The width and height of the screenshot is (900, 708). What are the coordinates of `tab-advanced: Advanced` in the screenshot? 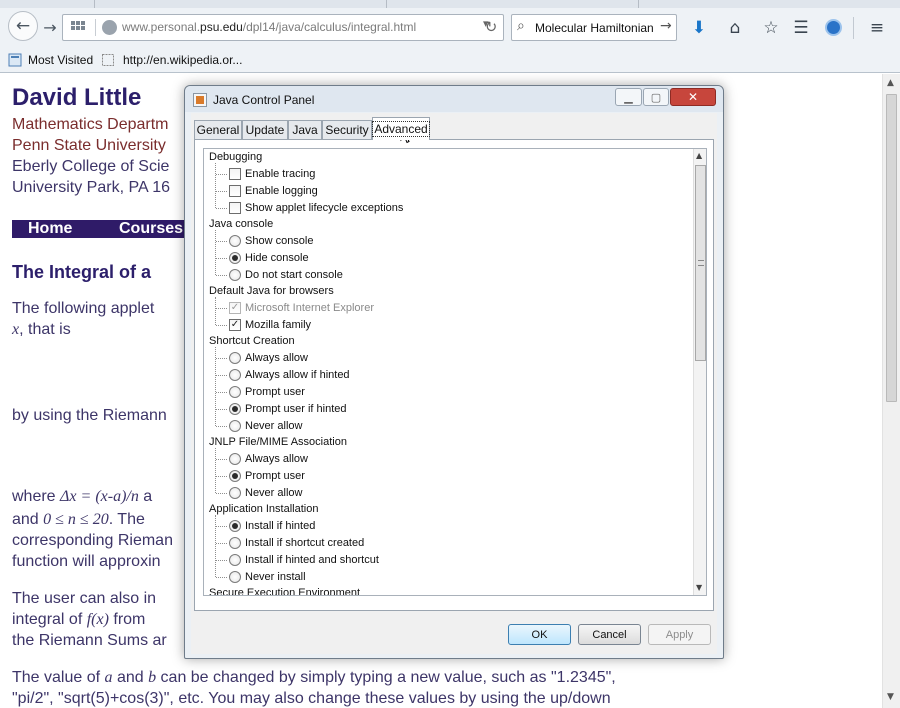 It's located at (401, 128).